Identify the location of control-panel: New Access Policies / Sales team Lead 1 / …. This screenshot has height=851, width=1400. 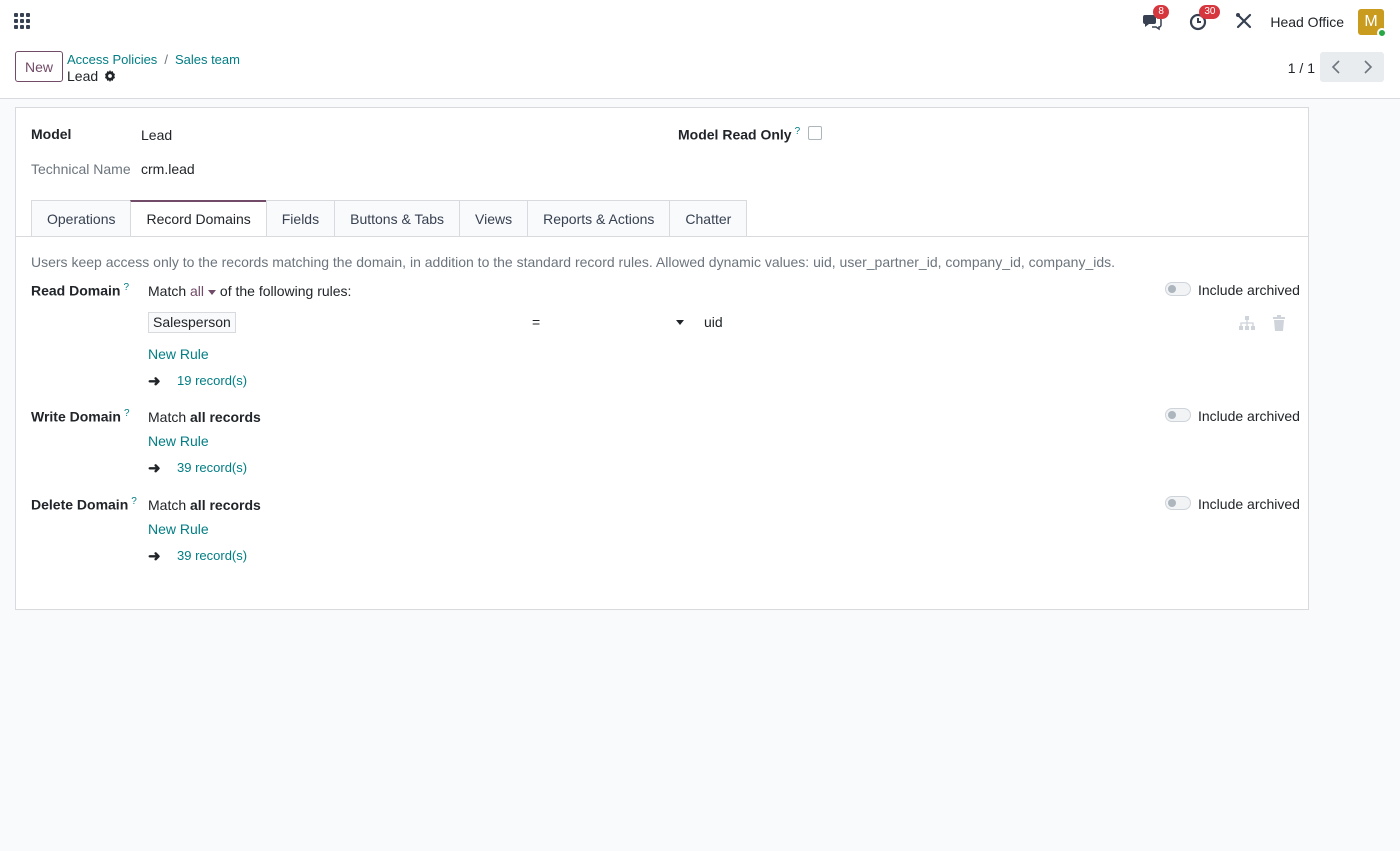
(700, 71).